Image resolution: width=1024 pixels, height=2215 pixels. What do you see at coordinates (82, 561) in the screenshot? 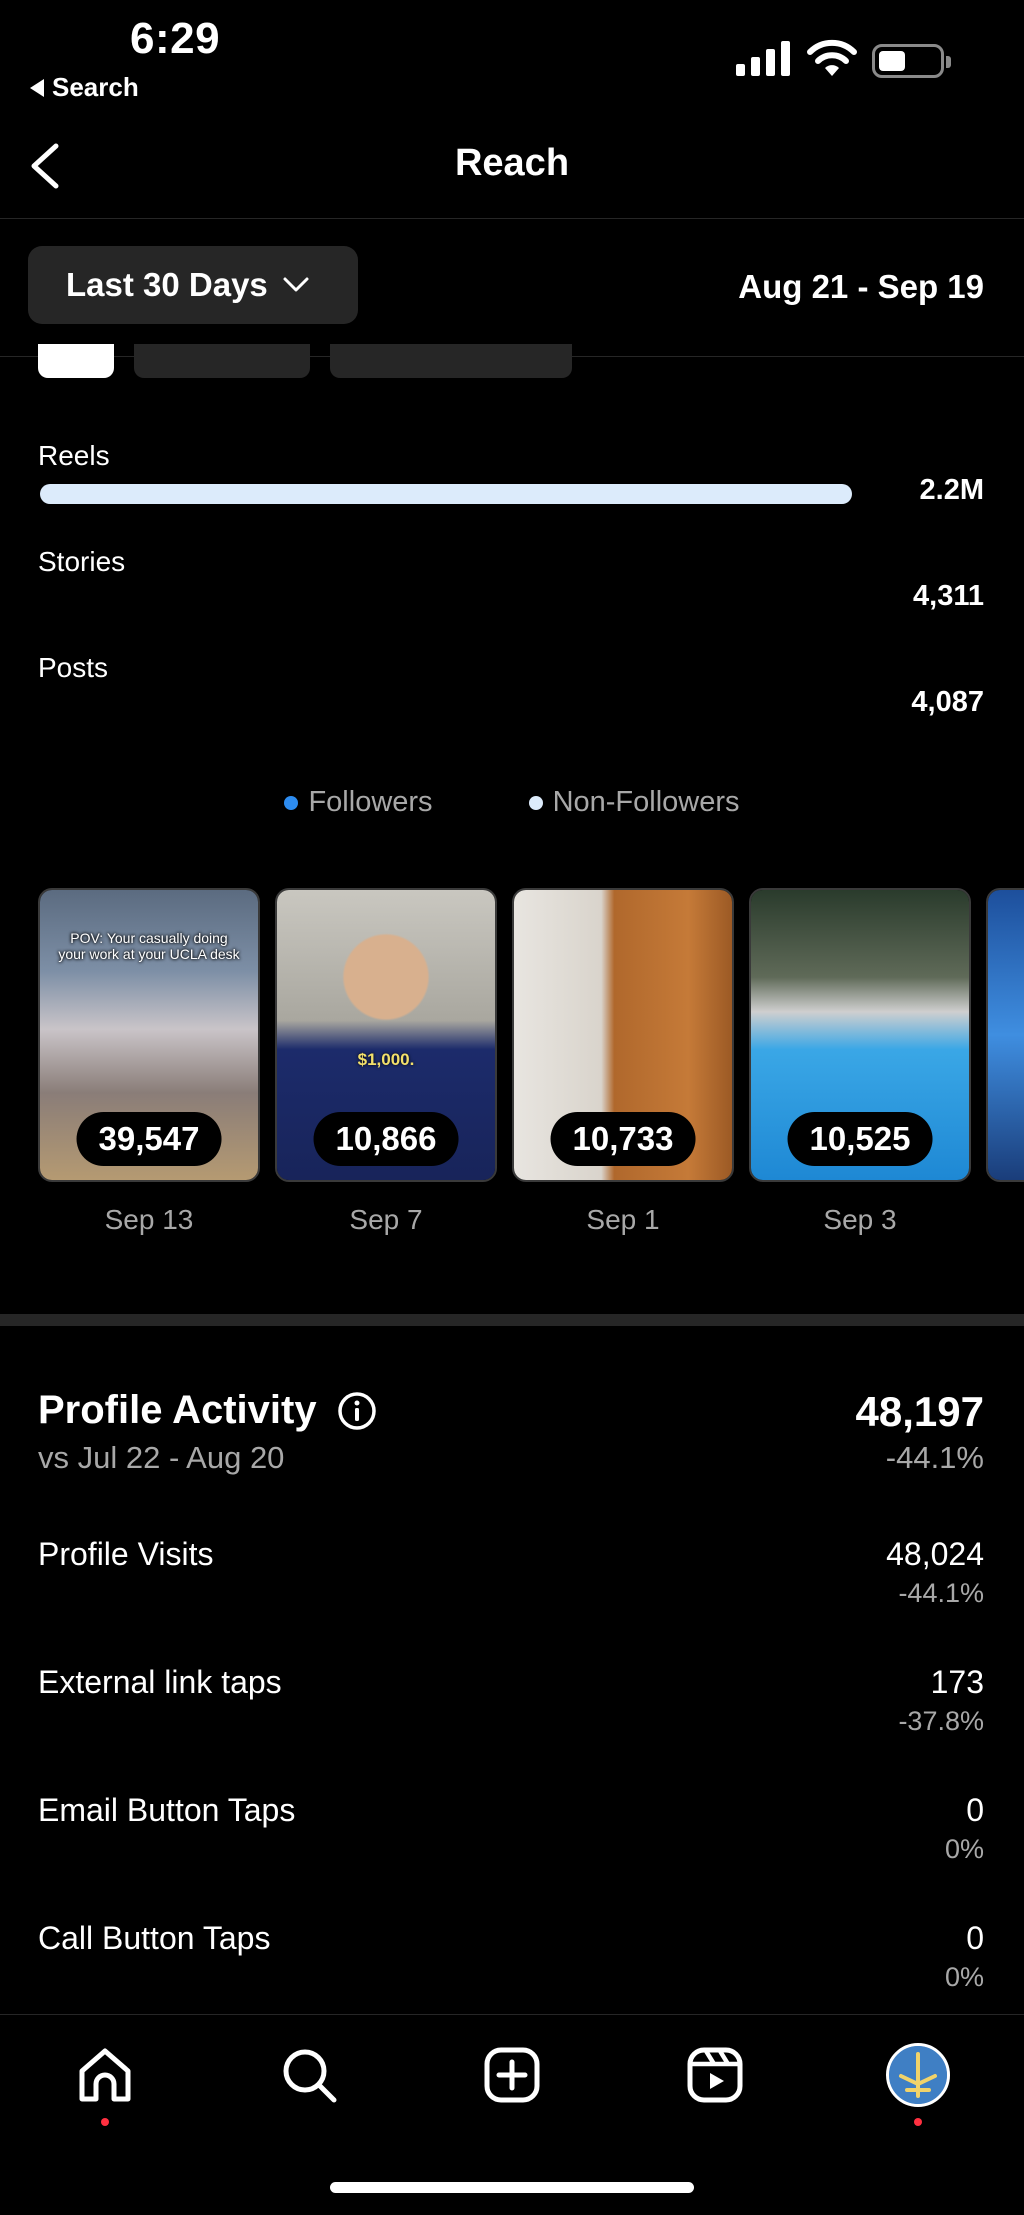
I see `content-type-label-stories: Stories` at bounding box center [82, 561].